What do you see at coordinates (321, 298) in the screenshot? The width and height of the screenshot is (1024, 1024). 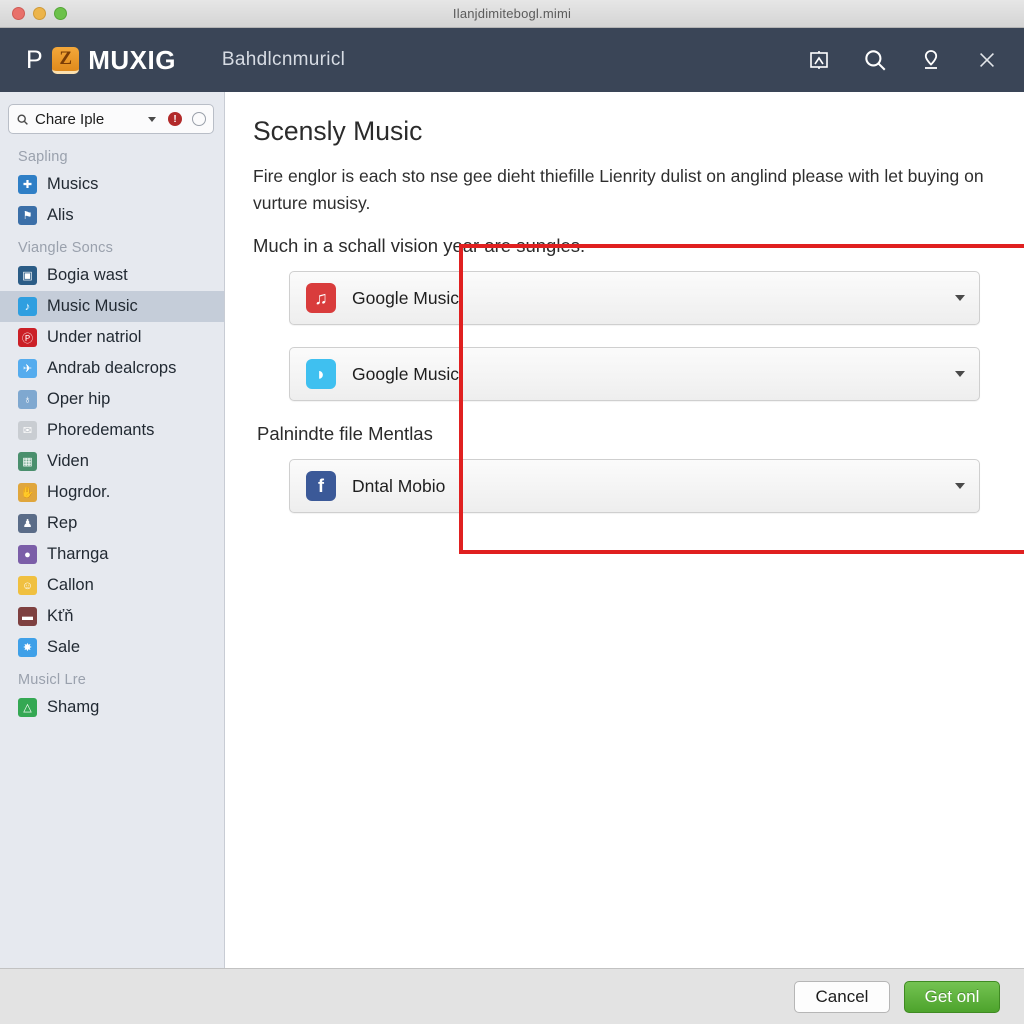 I see `music-note-icon: ♫` at bounding box center [321, 298].